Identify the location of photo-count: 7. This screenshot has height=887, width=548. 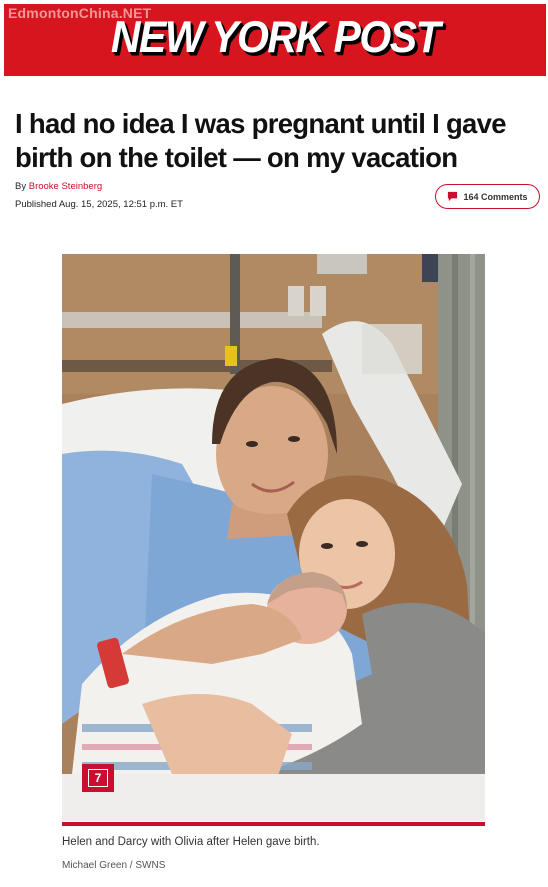
(98, 778).